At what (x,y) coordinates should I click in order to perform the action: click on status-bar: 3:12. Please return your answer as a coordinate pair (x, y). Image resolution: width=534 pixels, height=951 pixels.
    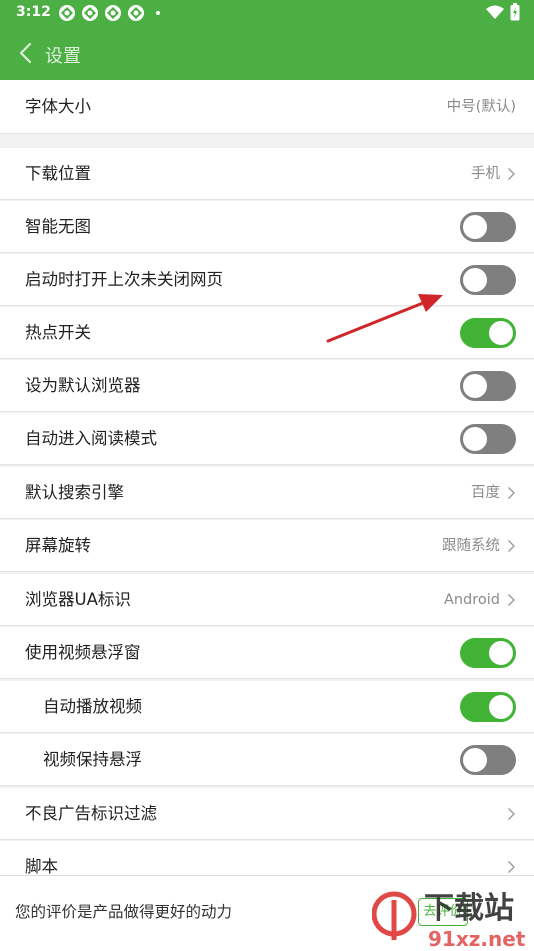
    Looking at the image, I should click on (267, 13).